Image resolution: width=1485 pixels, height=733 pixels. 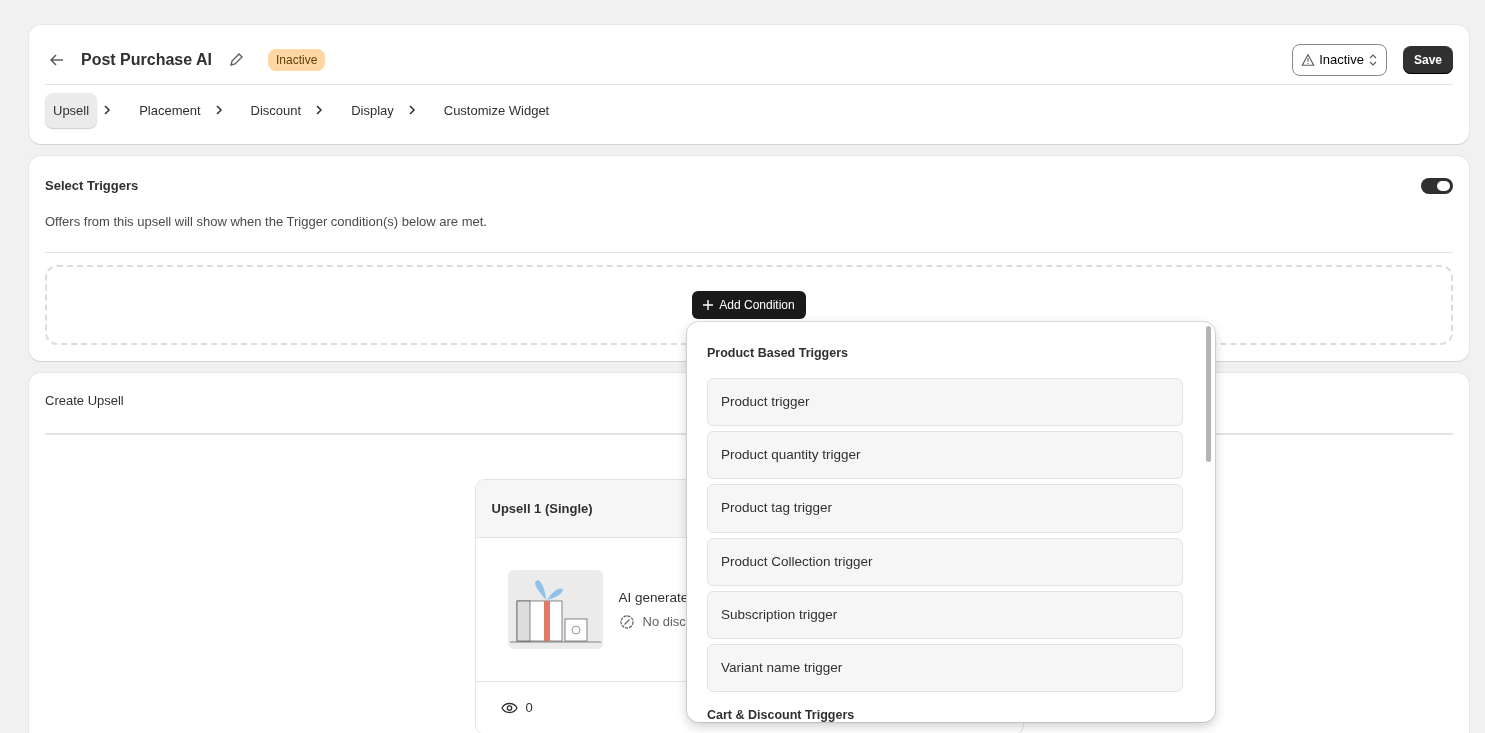 I want to click on trigger-option: Product trigger, so click(x=945, y=401).